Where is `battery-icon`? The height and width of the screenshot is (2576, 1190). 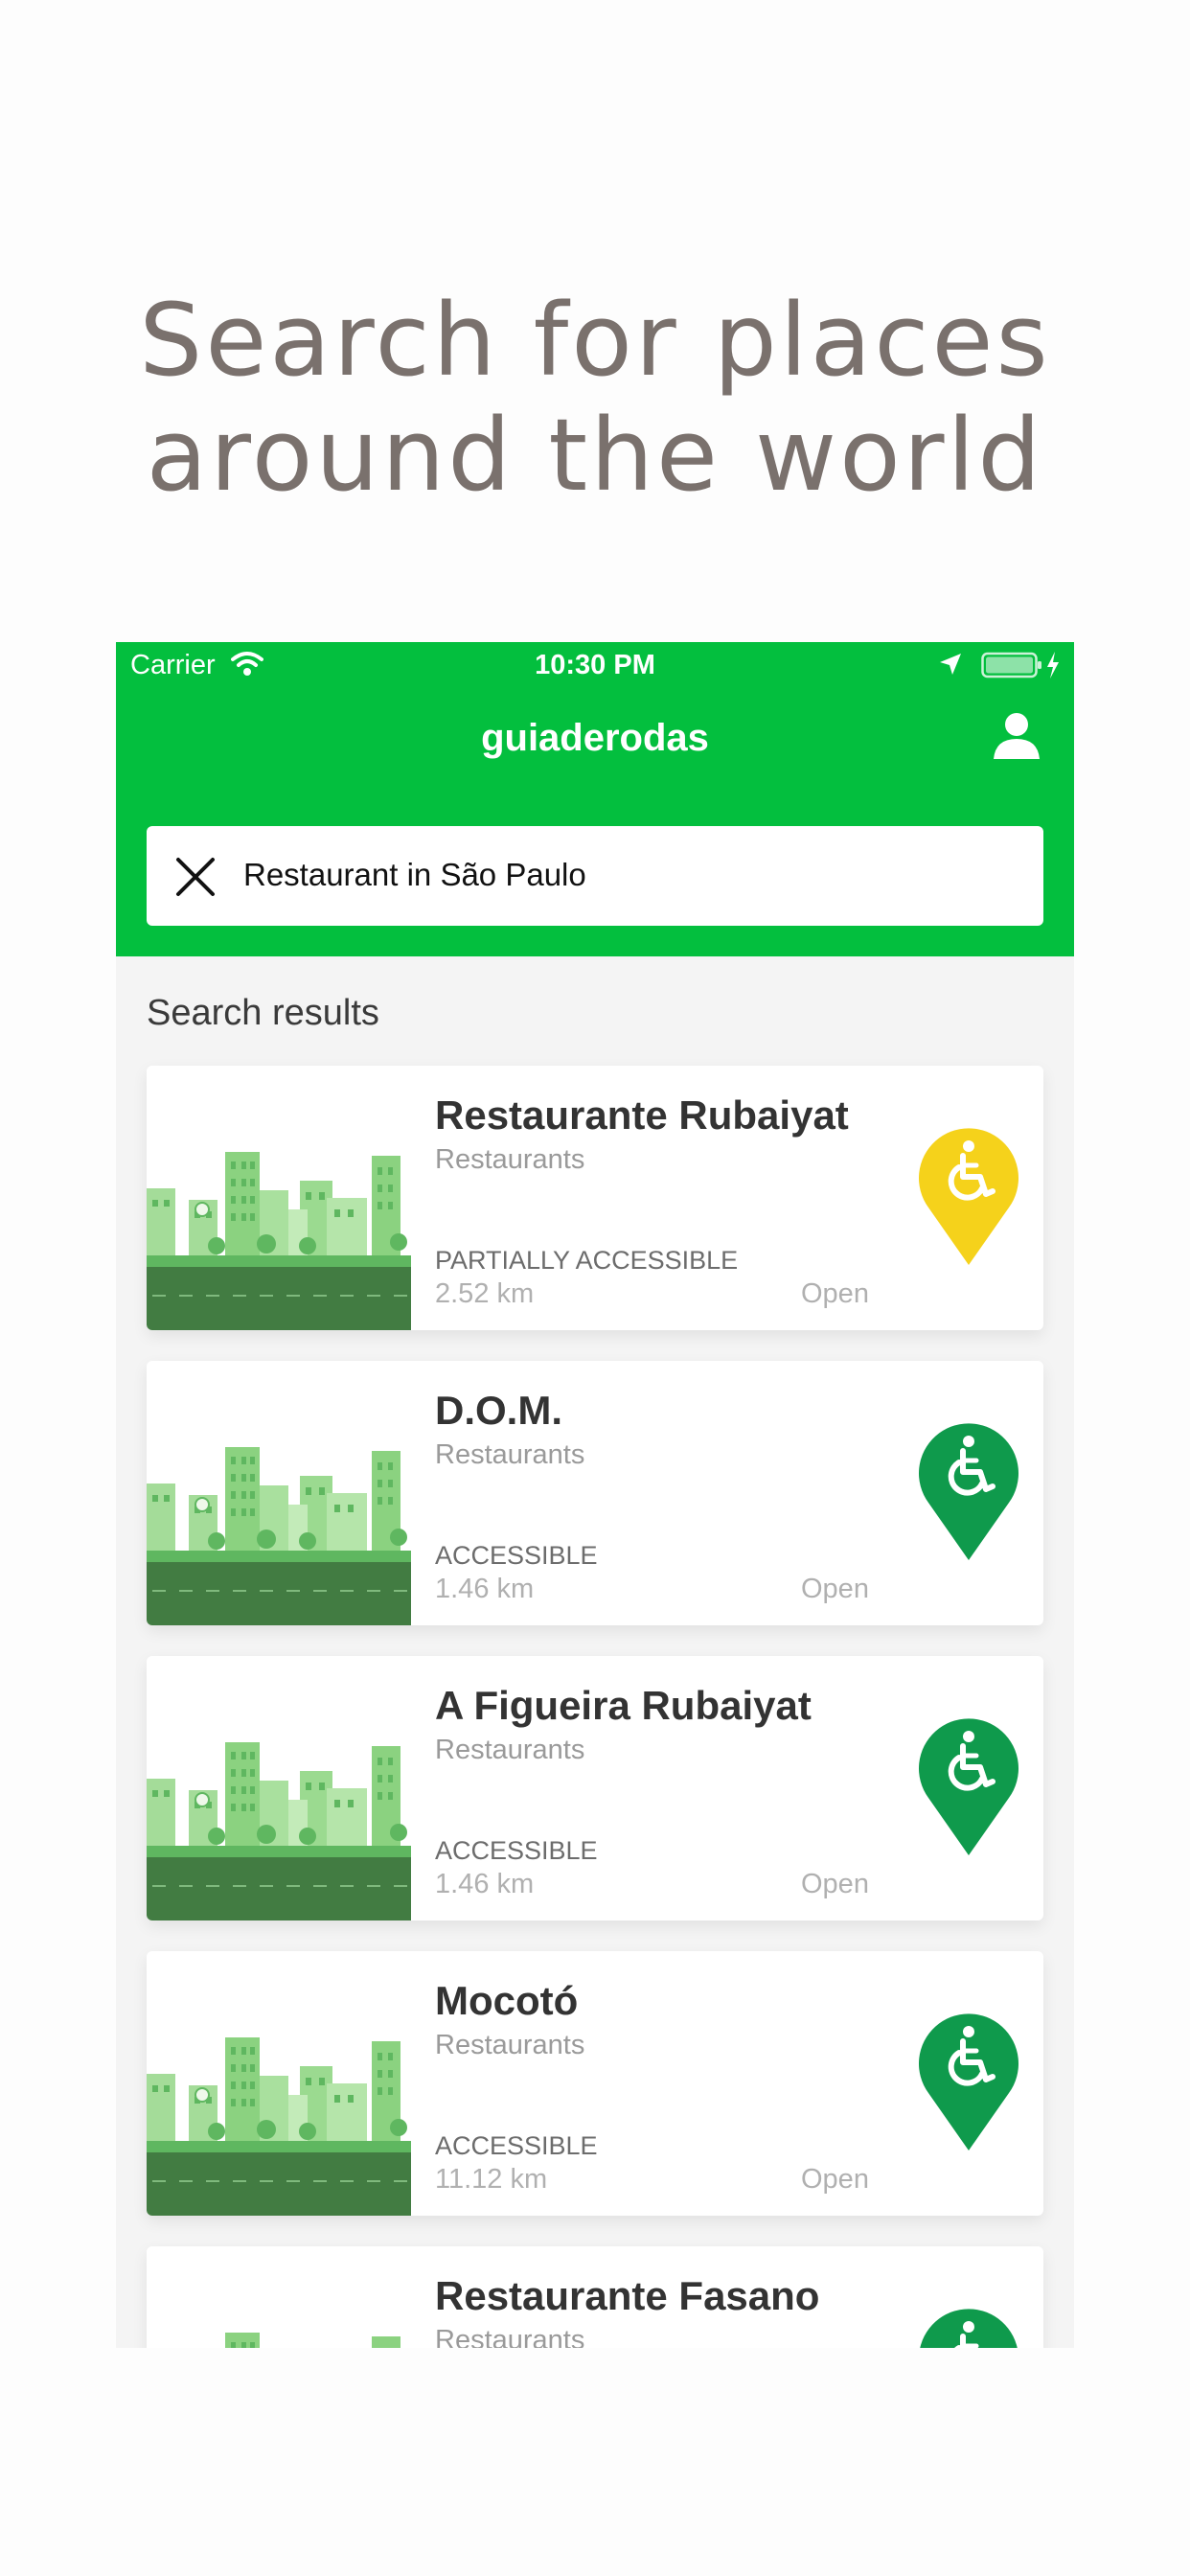 battery-icon is located at coordinates (1012, 667).